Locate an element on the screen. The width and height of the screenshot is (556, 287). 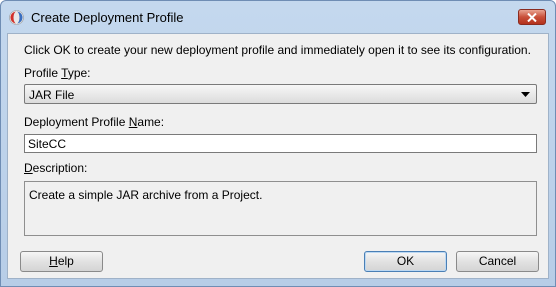
close-button is located at coordinates (532, 17).